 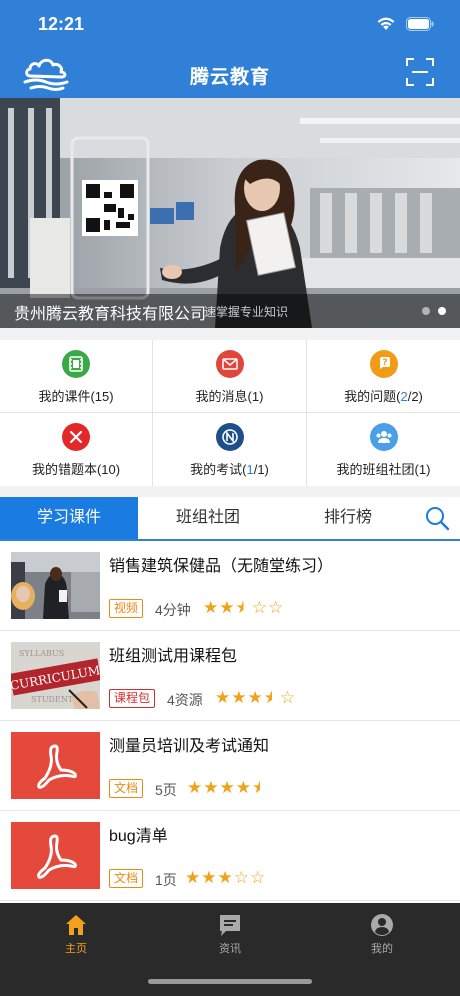 What do you see at coordinates (246, 312) in the screenshot?
I see `banner-subtitle: 速掌握专业知识` at bounding box center [246, 312].